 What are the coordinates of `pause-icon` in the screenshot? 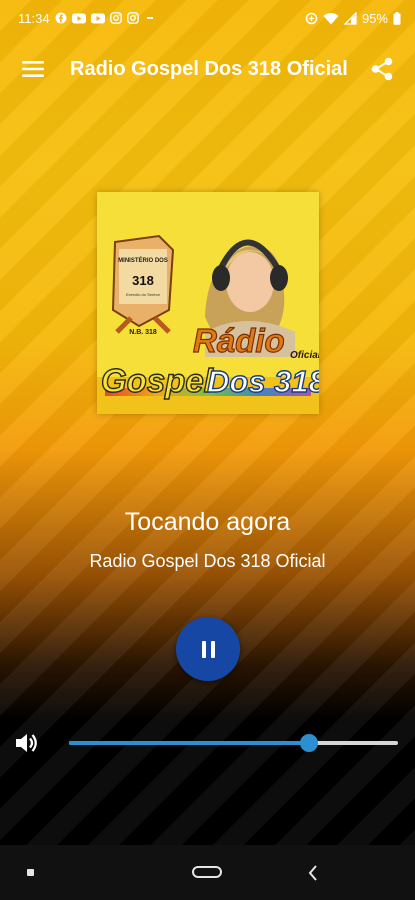 It's located at (208, 649).